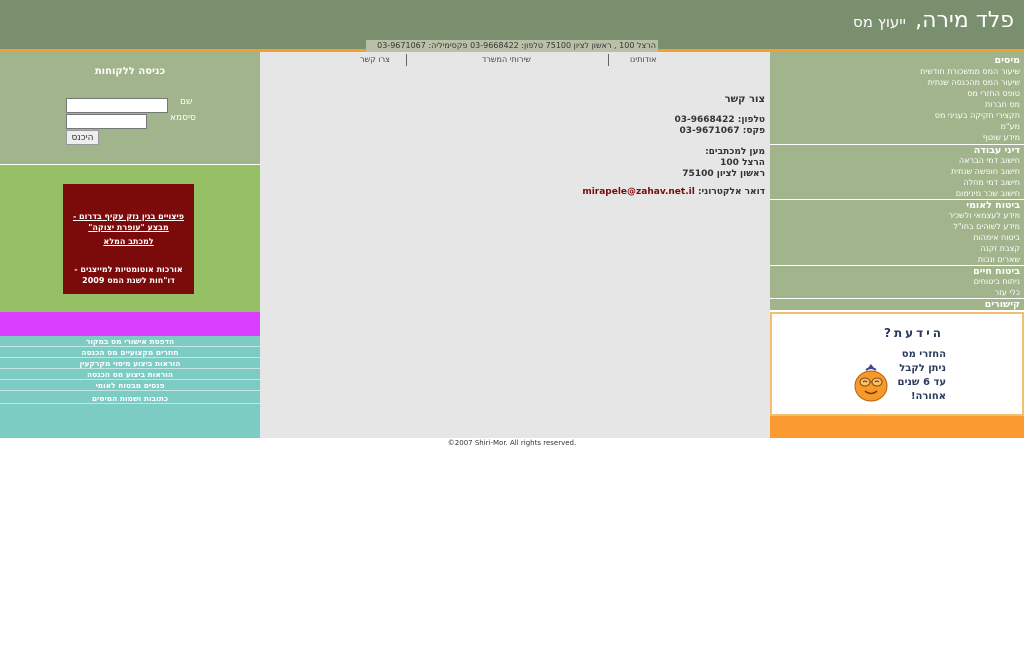  Describe the element at coordinates (923, 354) in the screenshot. I see `did-you-know-line: החזרי מס` at that location.